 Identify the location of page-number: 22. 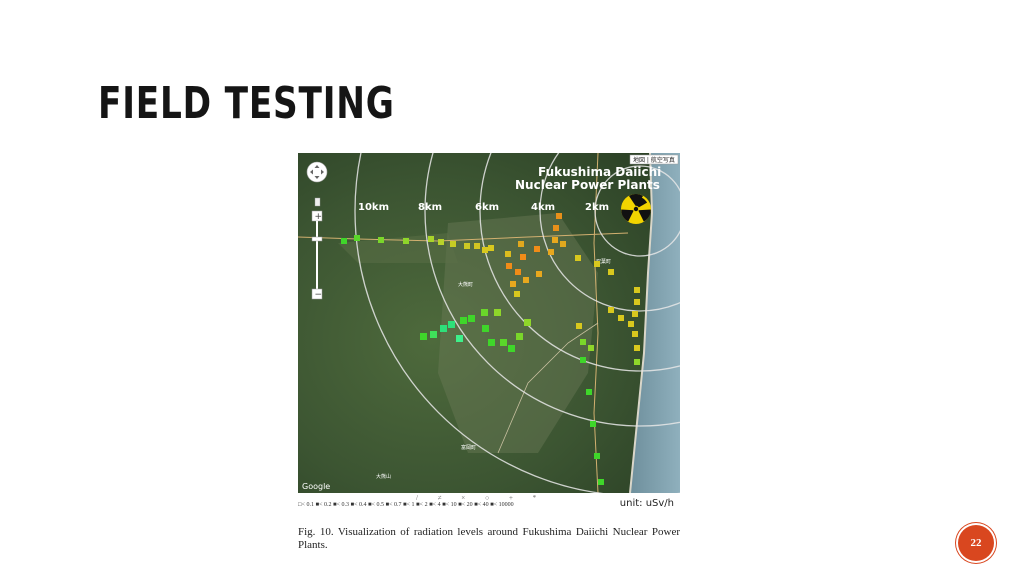
(976, 543).